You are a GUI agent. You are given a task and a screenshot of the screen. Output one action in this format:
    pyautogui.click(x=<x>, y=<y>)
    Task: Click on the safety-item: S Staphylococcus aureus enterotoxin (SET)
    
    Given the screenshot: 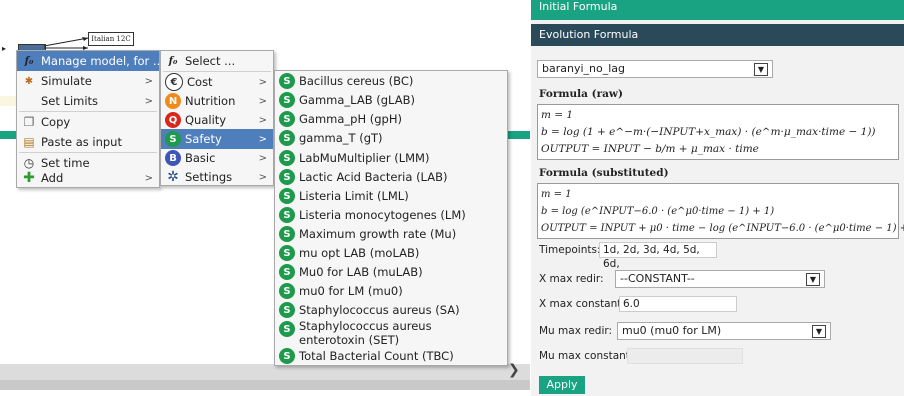 What is the action you would take?
    pyautogui.click(x=391, y=334)
    